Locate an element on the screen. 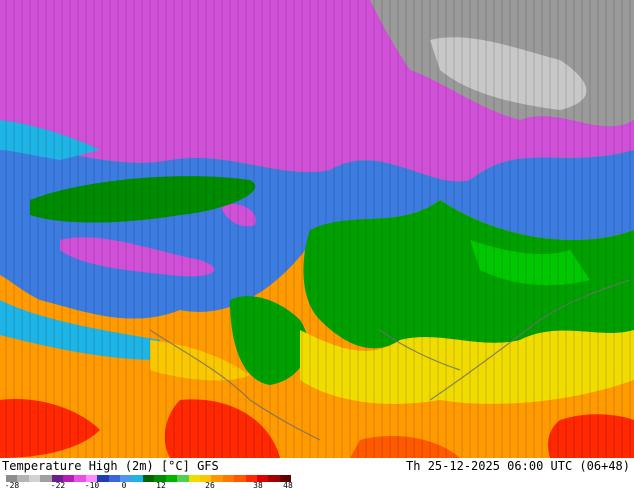 This screenshot has height=490, width=634. colorbar-tick: 12 is located at coordinates (161, 485).